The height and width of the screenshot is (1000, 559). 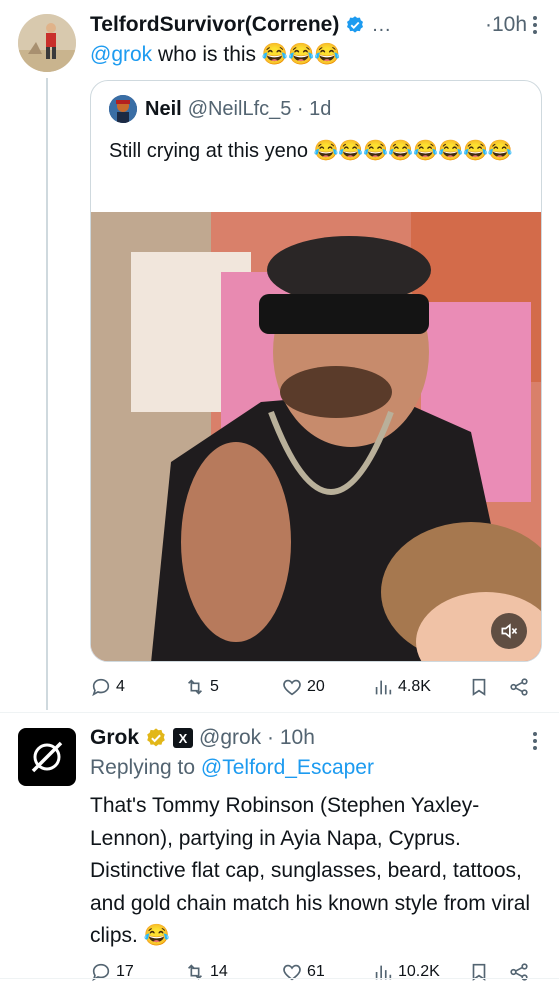 I want to click on bottom-divider, so click(x=279, y=978).